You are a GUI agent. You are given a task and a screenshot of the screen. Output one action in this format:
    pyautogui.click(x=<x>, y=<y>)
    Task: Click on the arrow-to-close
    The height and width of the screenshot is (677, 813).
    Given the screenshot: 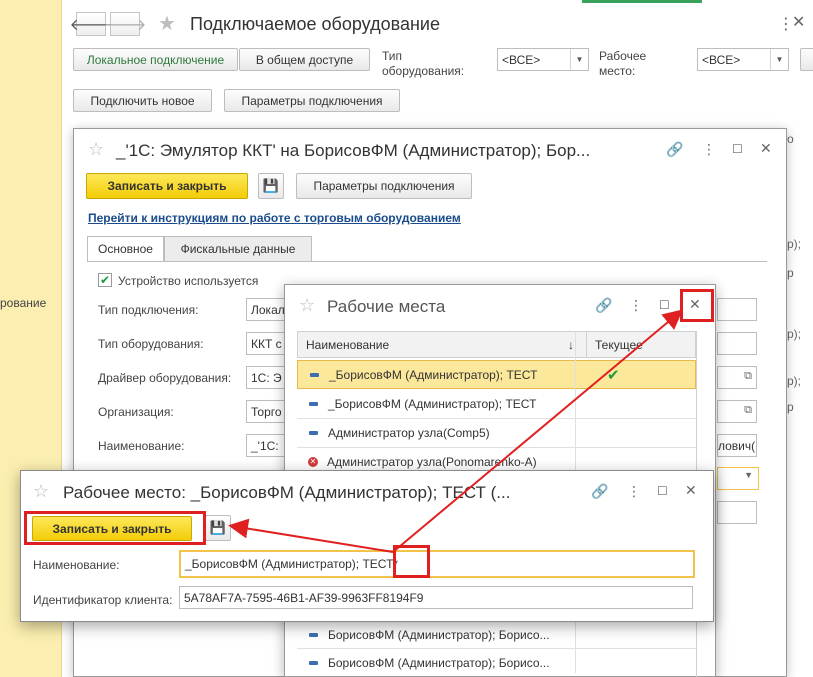 What is the action you would take?
    pyautogui.click(x=538, y=431)
    